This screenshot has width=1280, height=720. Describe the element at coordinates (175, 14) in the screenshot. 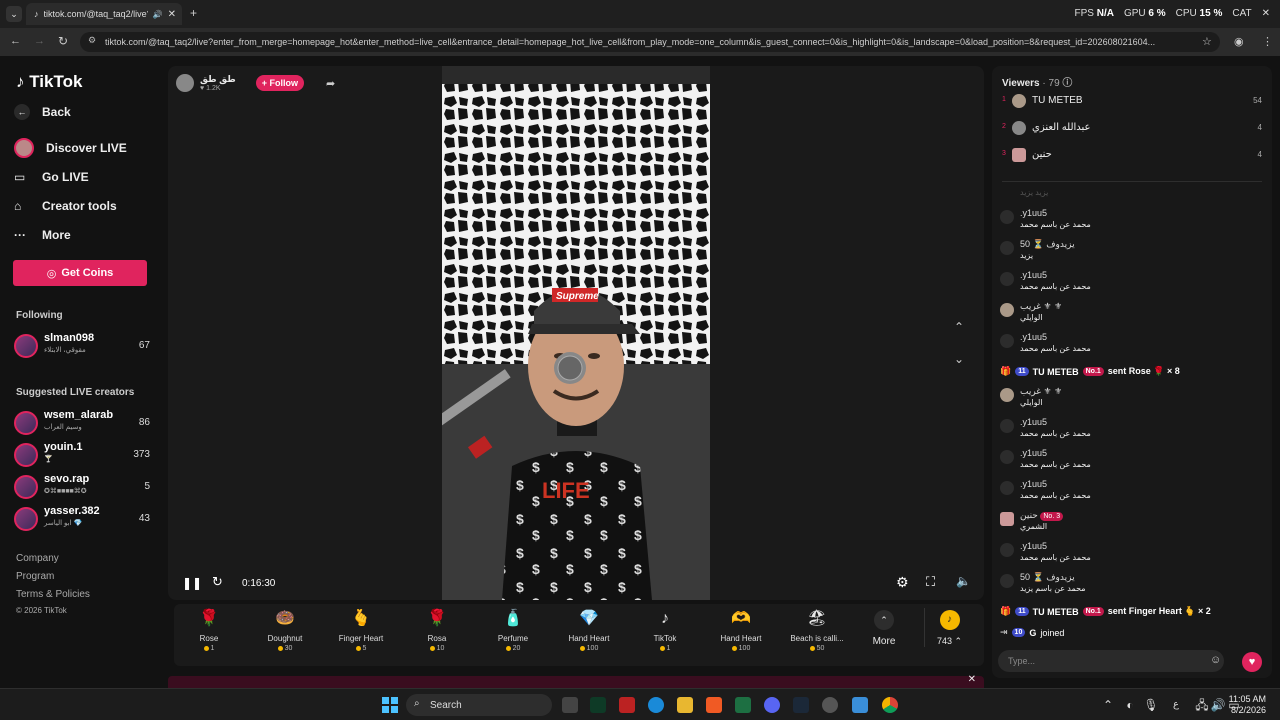

I see `tab-close-icon: ✕` at that location.